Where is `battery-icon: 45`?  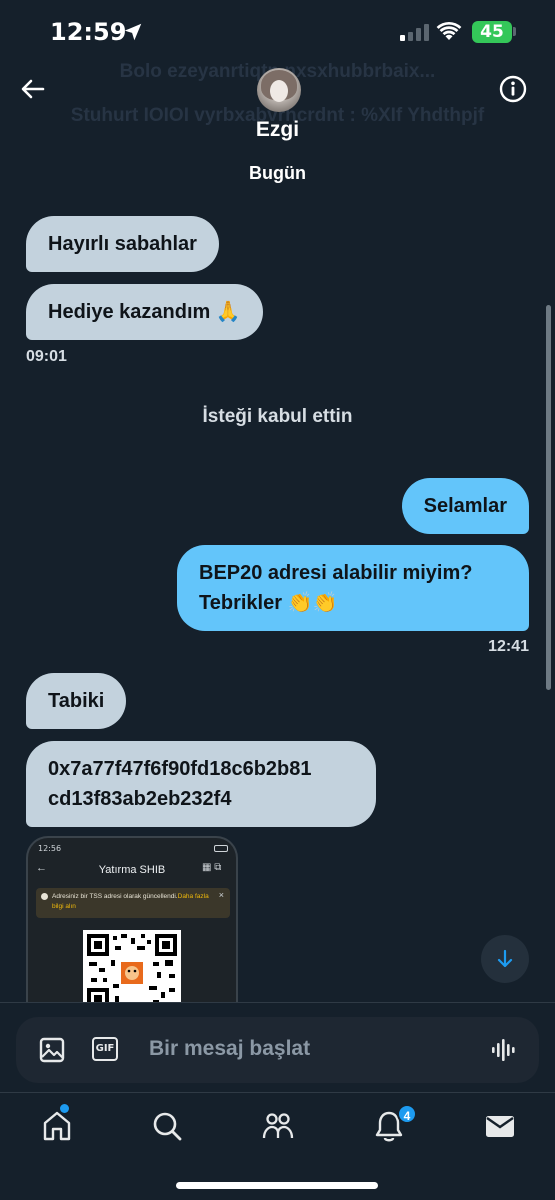 battery-icon: 45 is located at coordinates (492, 32).